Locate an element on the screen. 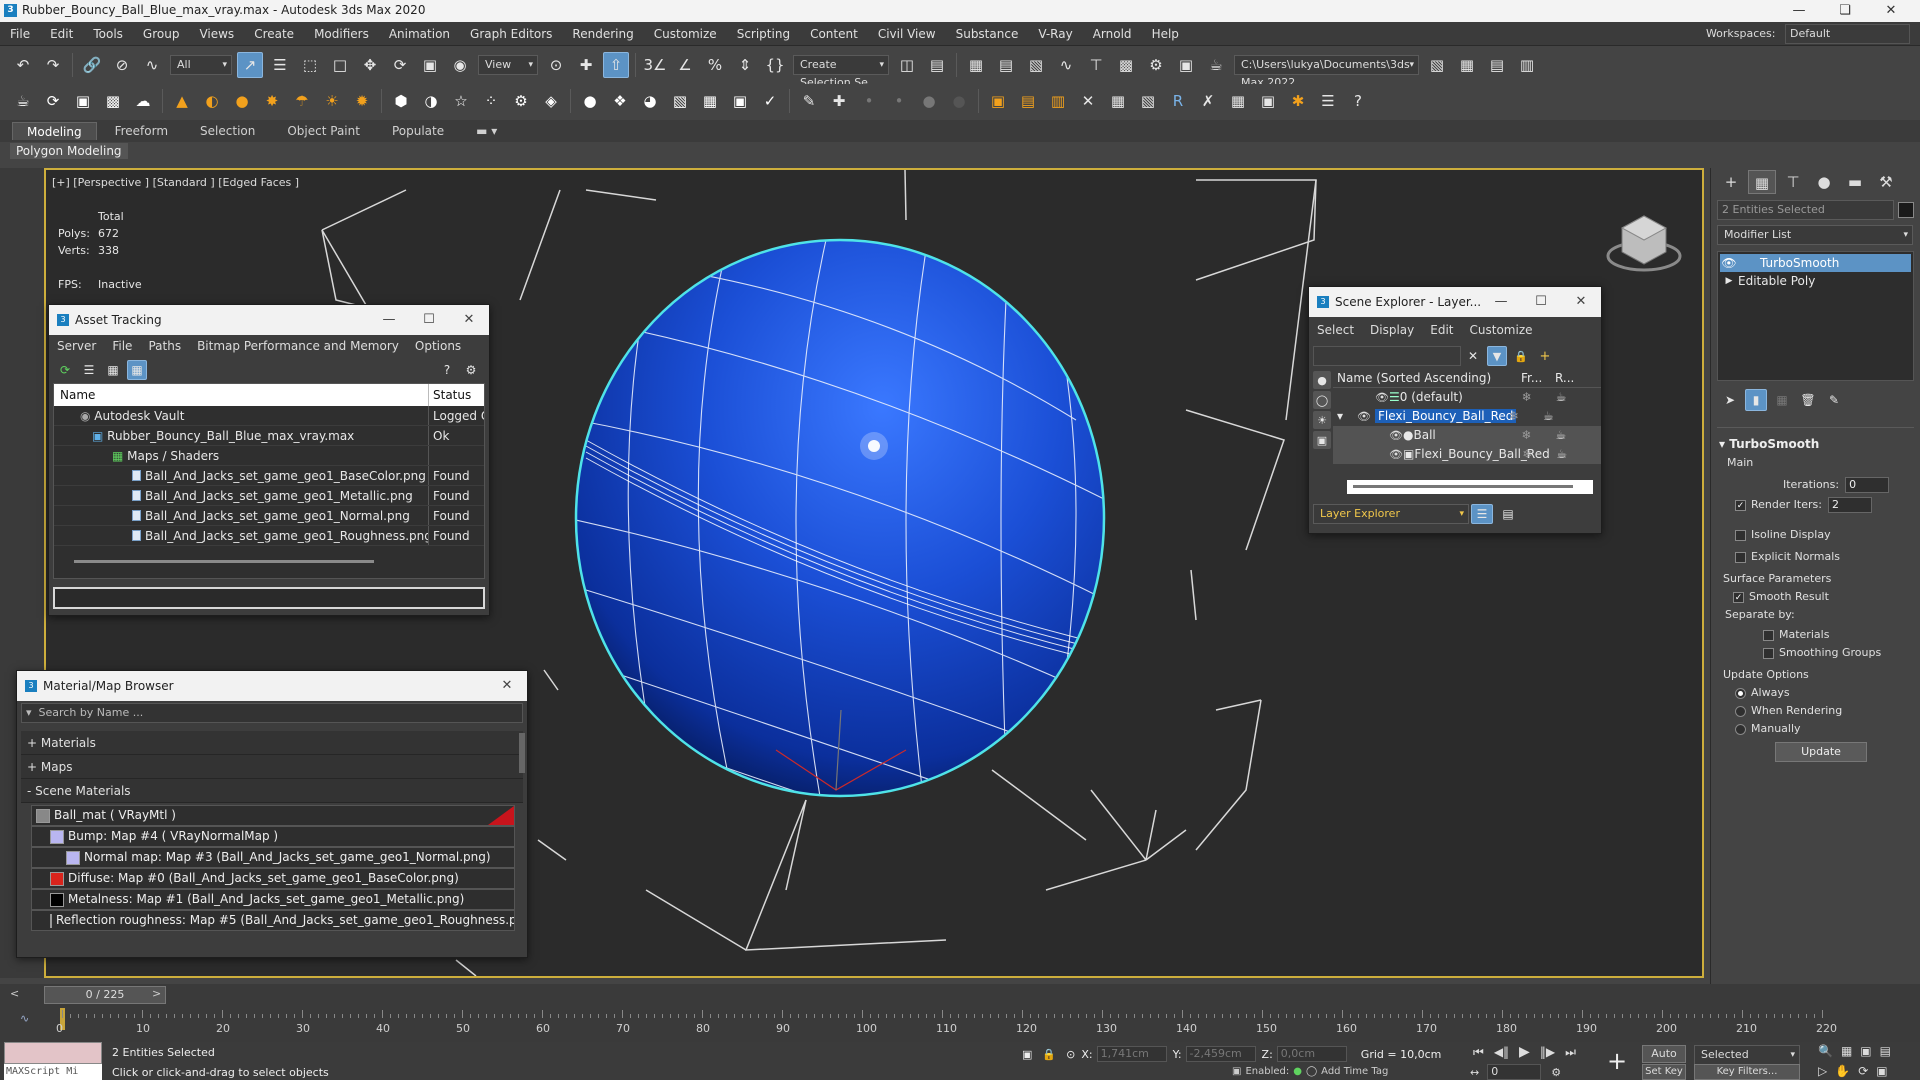  vray-fur-icon: ☆ is located at coordinates (461, 101).